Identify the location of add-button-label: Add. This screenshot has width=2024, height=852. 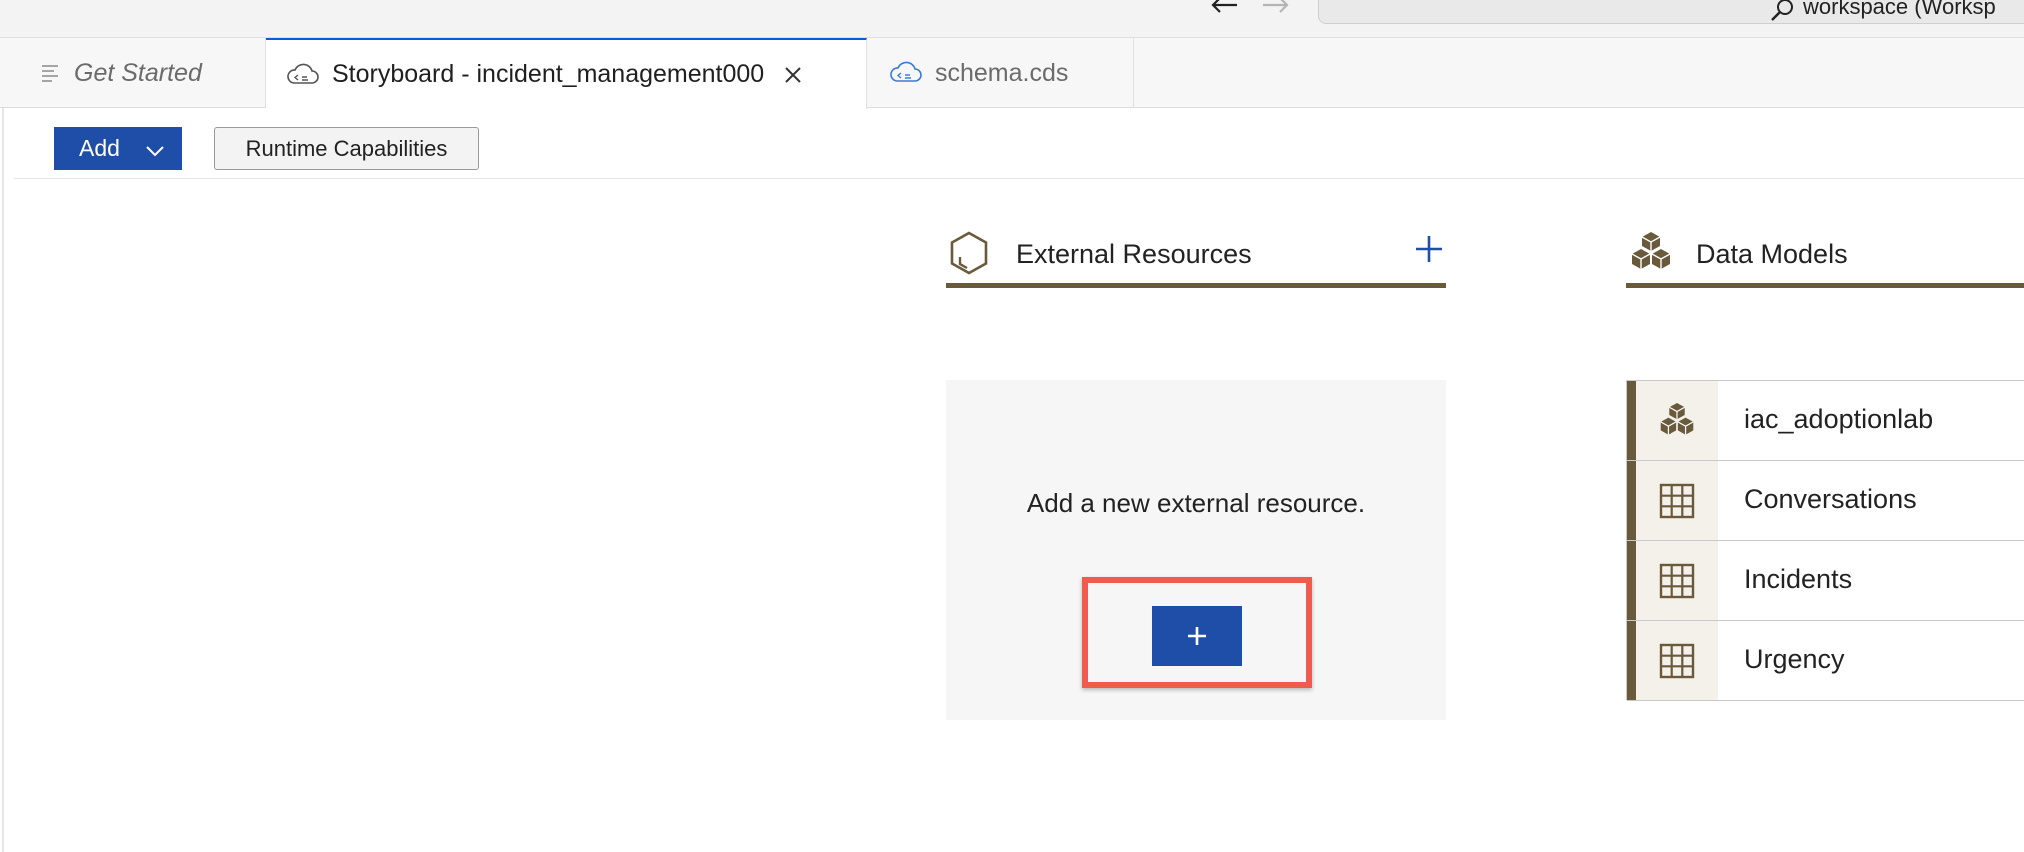
(99, 148).